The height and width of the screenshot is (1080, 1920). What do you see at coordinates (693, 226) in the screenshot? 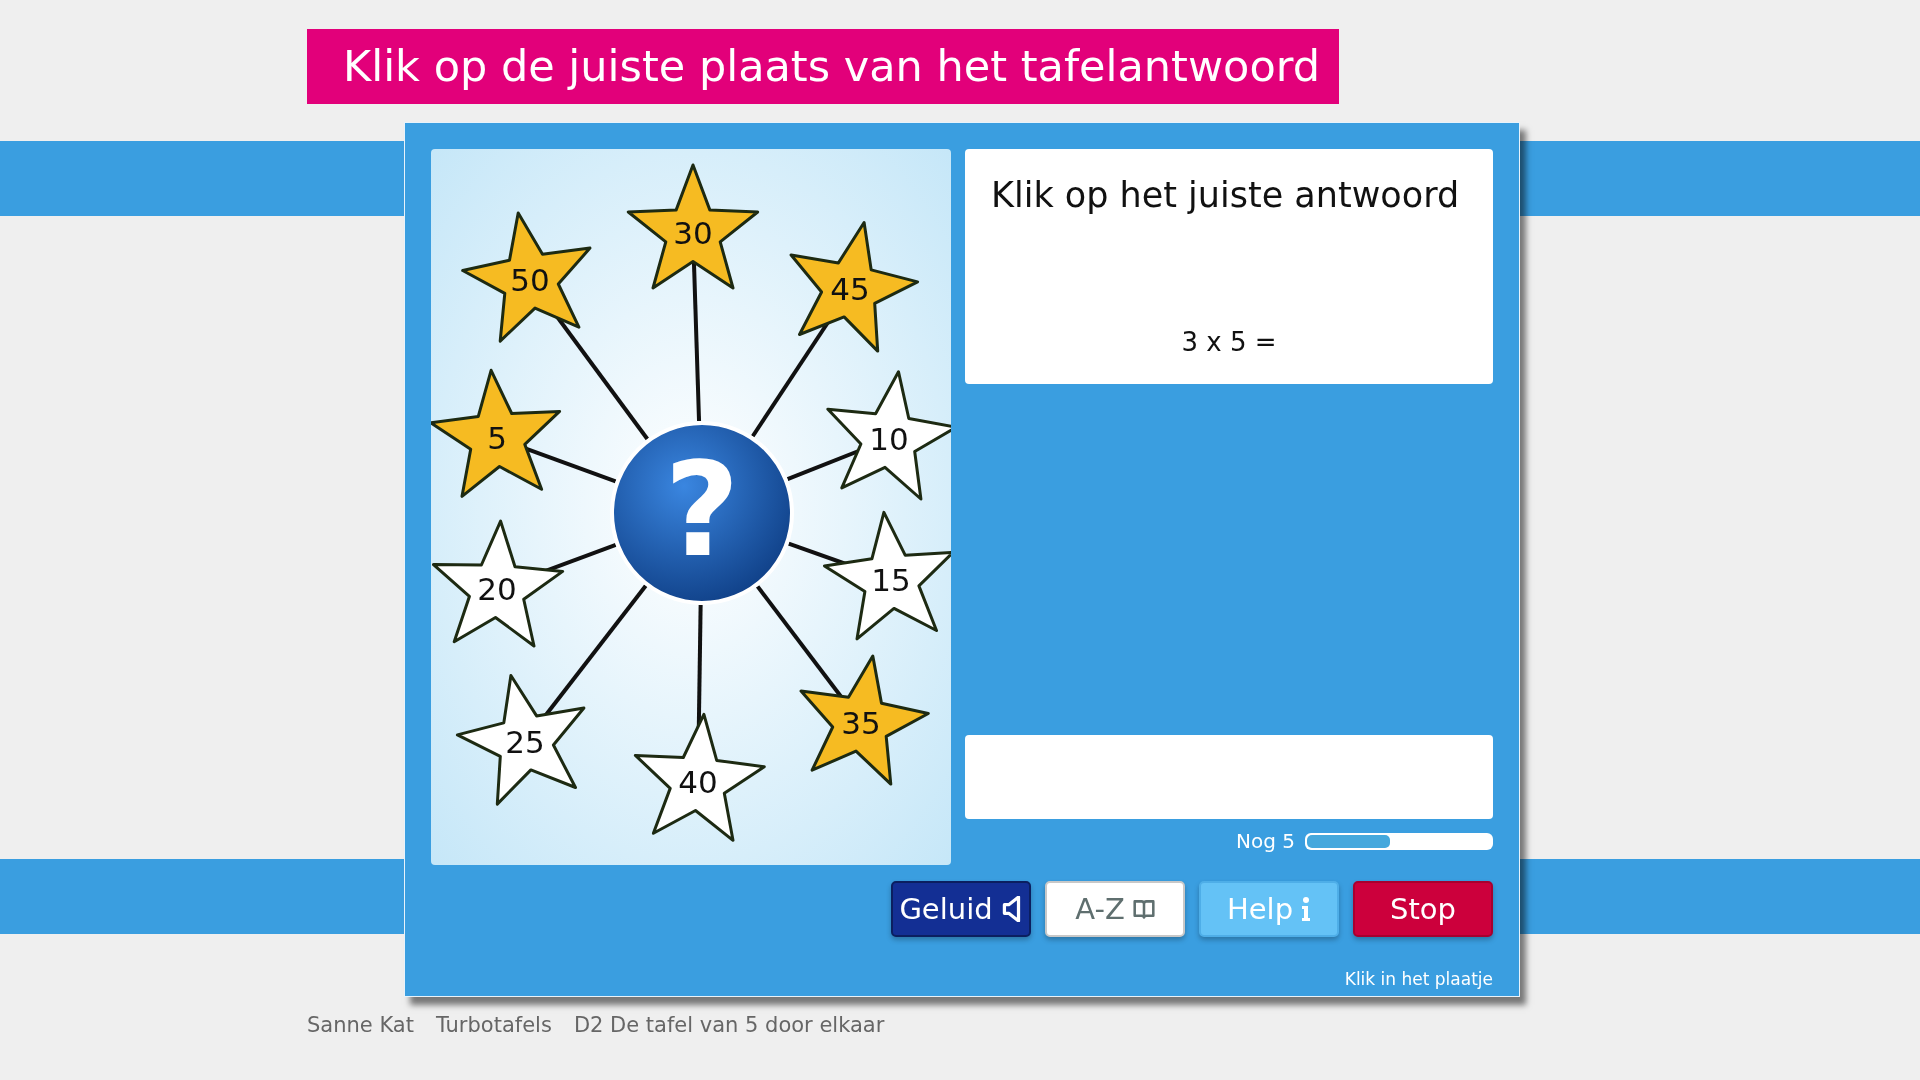
I see `star: 30` at bounding box center [693, 226].